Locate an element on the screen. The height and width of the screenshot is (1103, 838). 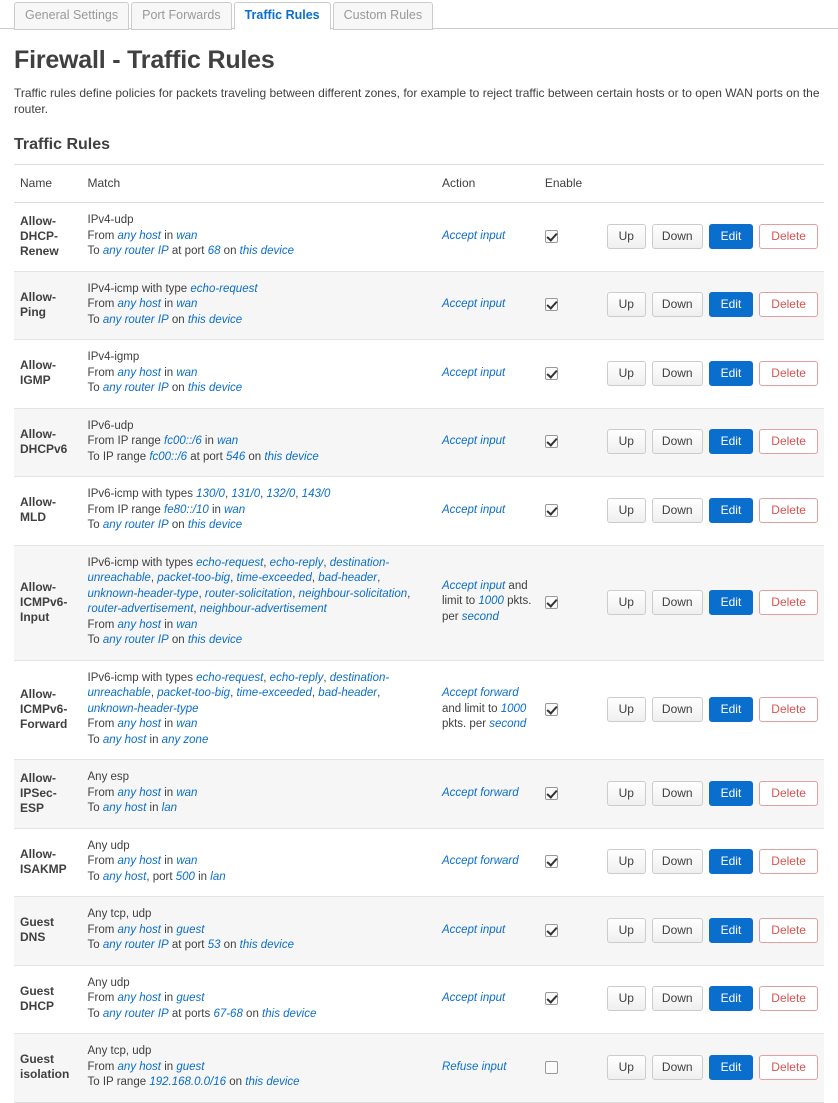
match-value: bad-header is located at coordinates (347, 693).